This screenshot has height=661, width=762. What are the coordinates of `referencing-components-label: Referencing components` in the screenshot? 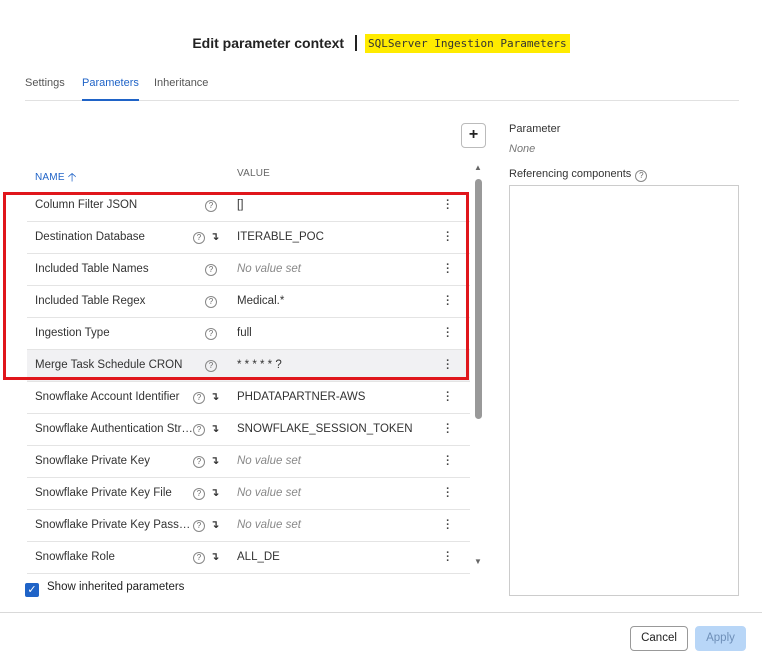 It's located at (570, 174).